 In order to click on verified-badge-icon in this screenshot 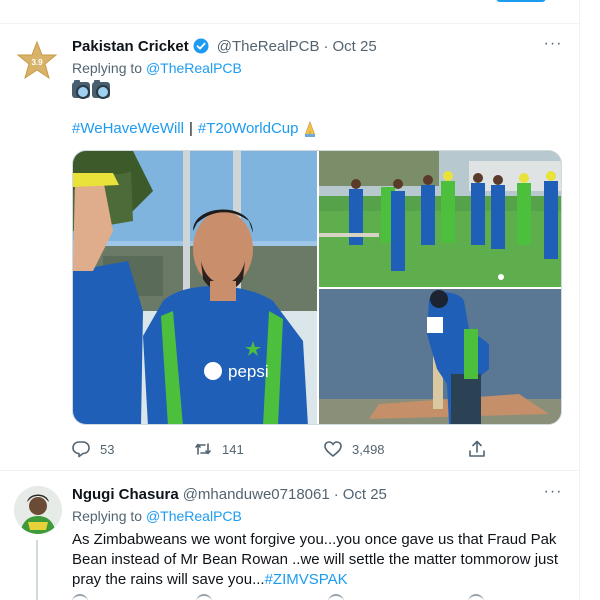, I will do `click(201, 46)`.